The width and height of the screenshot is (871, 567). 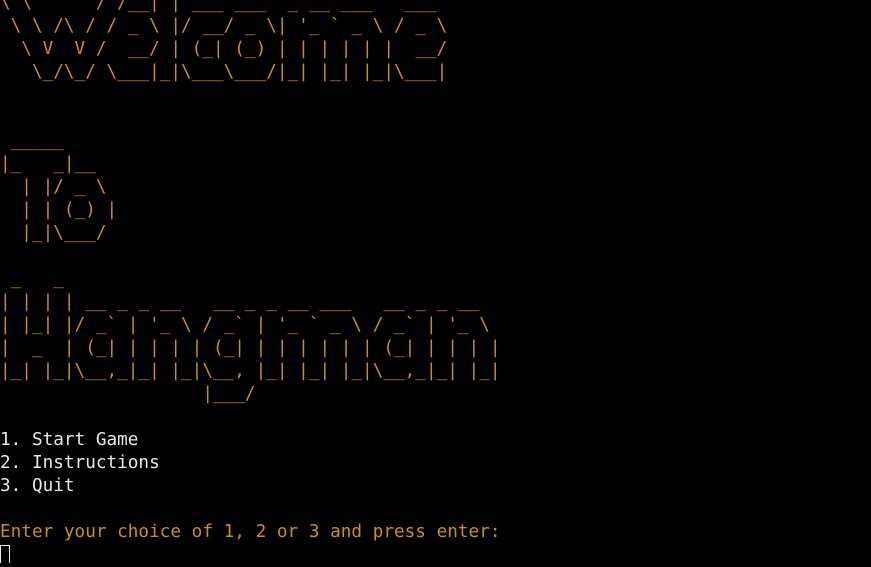 What do you see at coordinates (53, 233) in the screenshot?
I see `banner-line: |_|\___/` at bounding box center [53, 233].